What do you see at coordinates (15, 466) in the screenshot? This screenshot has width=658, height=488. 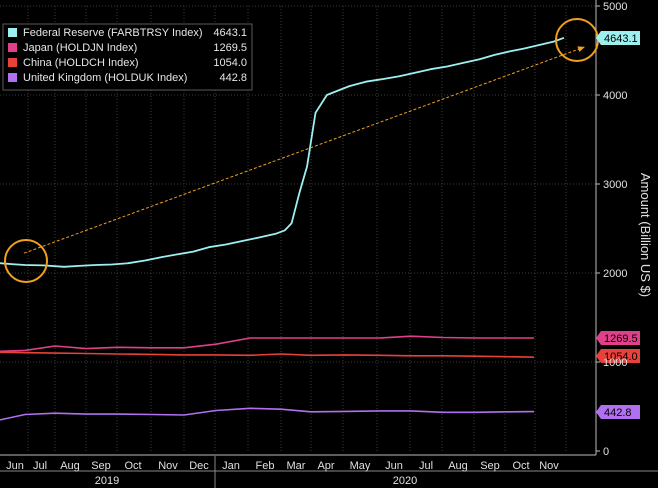 I see `x-tick-label-0: Jun` at bounding box center [15, 466].